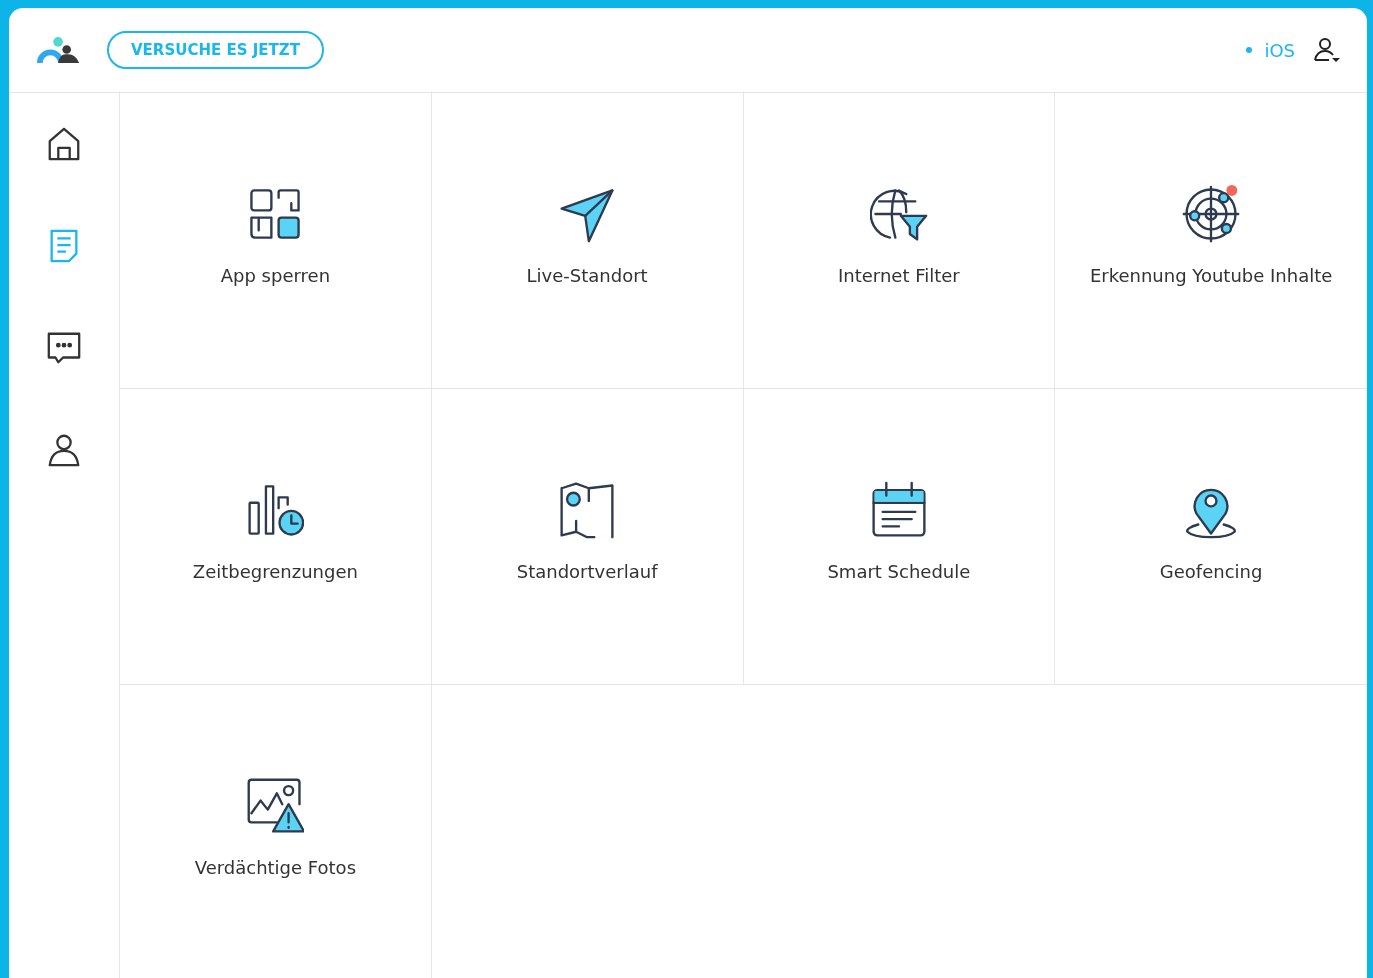  What do you see at coordinates (1211, 214) in the screenshot?
I see `radar-icon` at bounding box center [1211, 214].